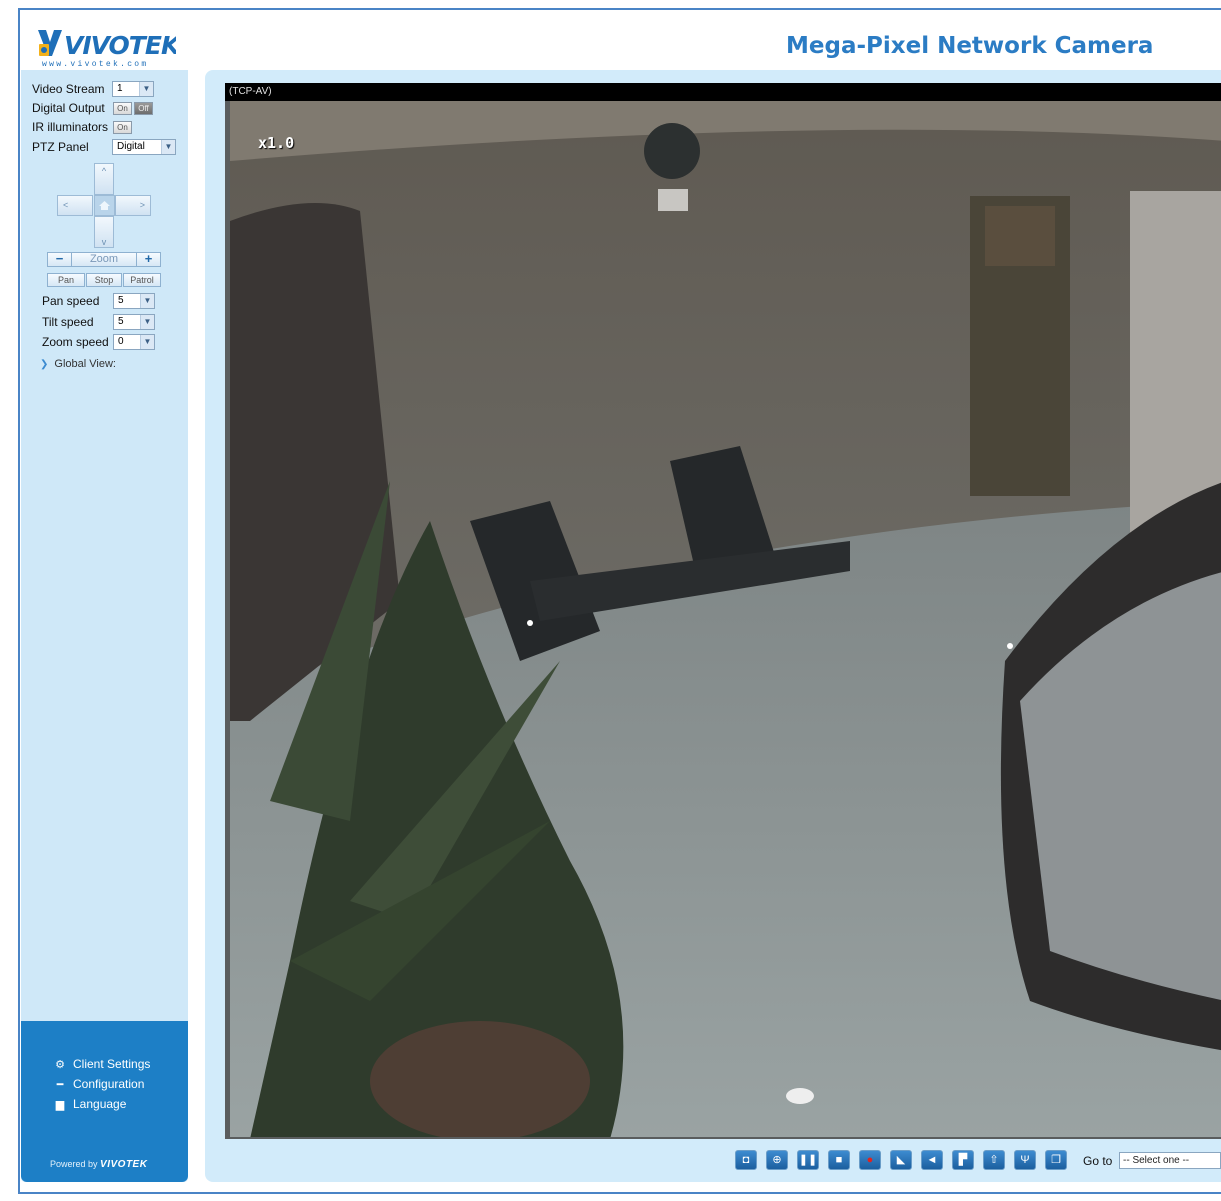 This screenshot has width=1221, height=1201. What do you see at coordinates (276, 143) in the screenshot?
I see `zoom-level-indicator: x1.0` at bounding box center [276, 143].